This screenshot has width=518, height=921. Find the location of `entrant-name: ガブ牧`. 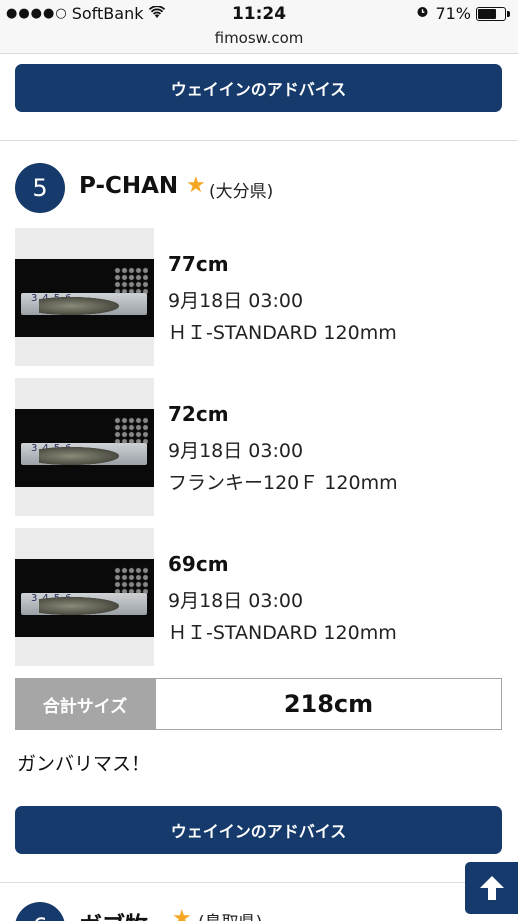

entrant-name: ガブ牧 is located at coordinates (113, 913).